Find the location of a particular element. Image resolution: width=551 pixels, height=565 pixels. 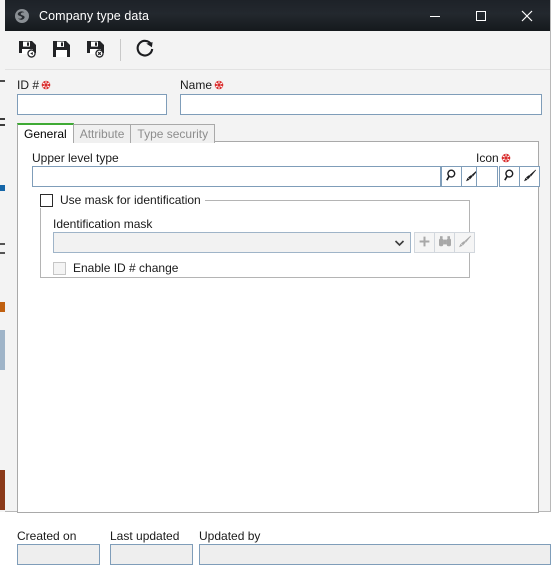

icon-label: Icon is located at coordinates (493, 158).